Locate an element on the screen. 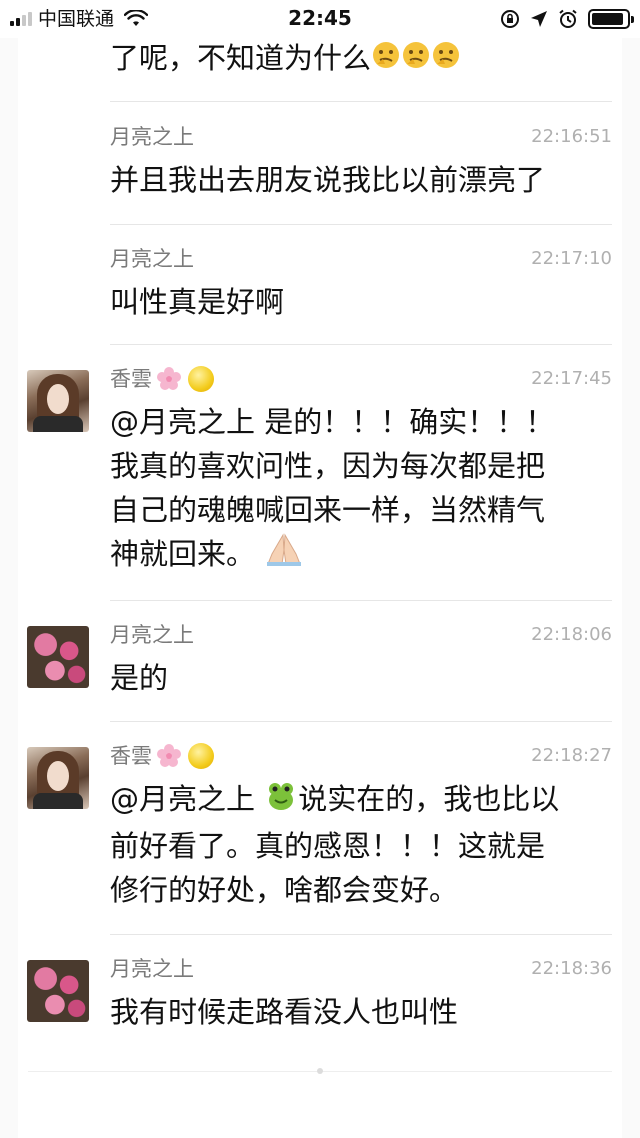  message-line: @月亮之上 是的！！！确实！！！ is located at coordinates (332, 422).